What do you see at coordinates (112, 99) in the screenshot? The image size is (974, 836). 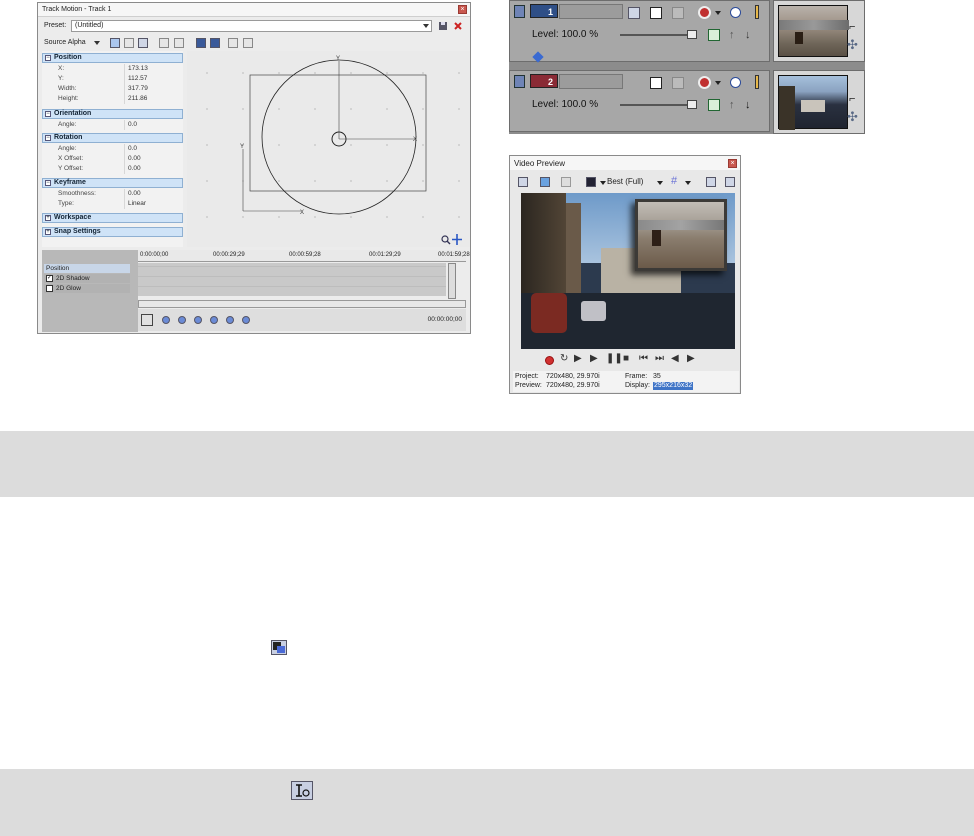 I see `prop-row: Height: 211.86` at bounding box center [112, 99].